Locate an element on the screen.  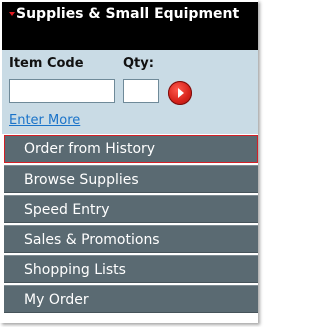
arrow-right-circle-icon is located at coordinates (181, 93).